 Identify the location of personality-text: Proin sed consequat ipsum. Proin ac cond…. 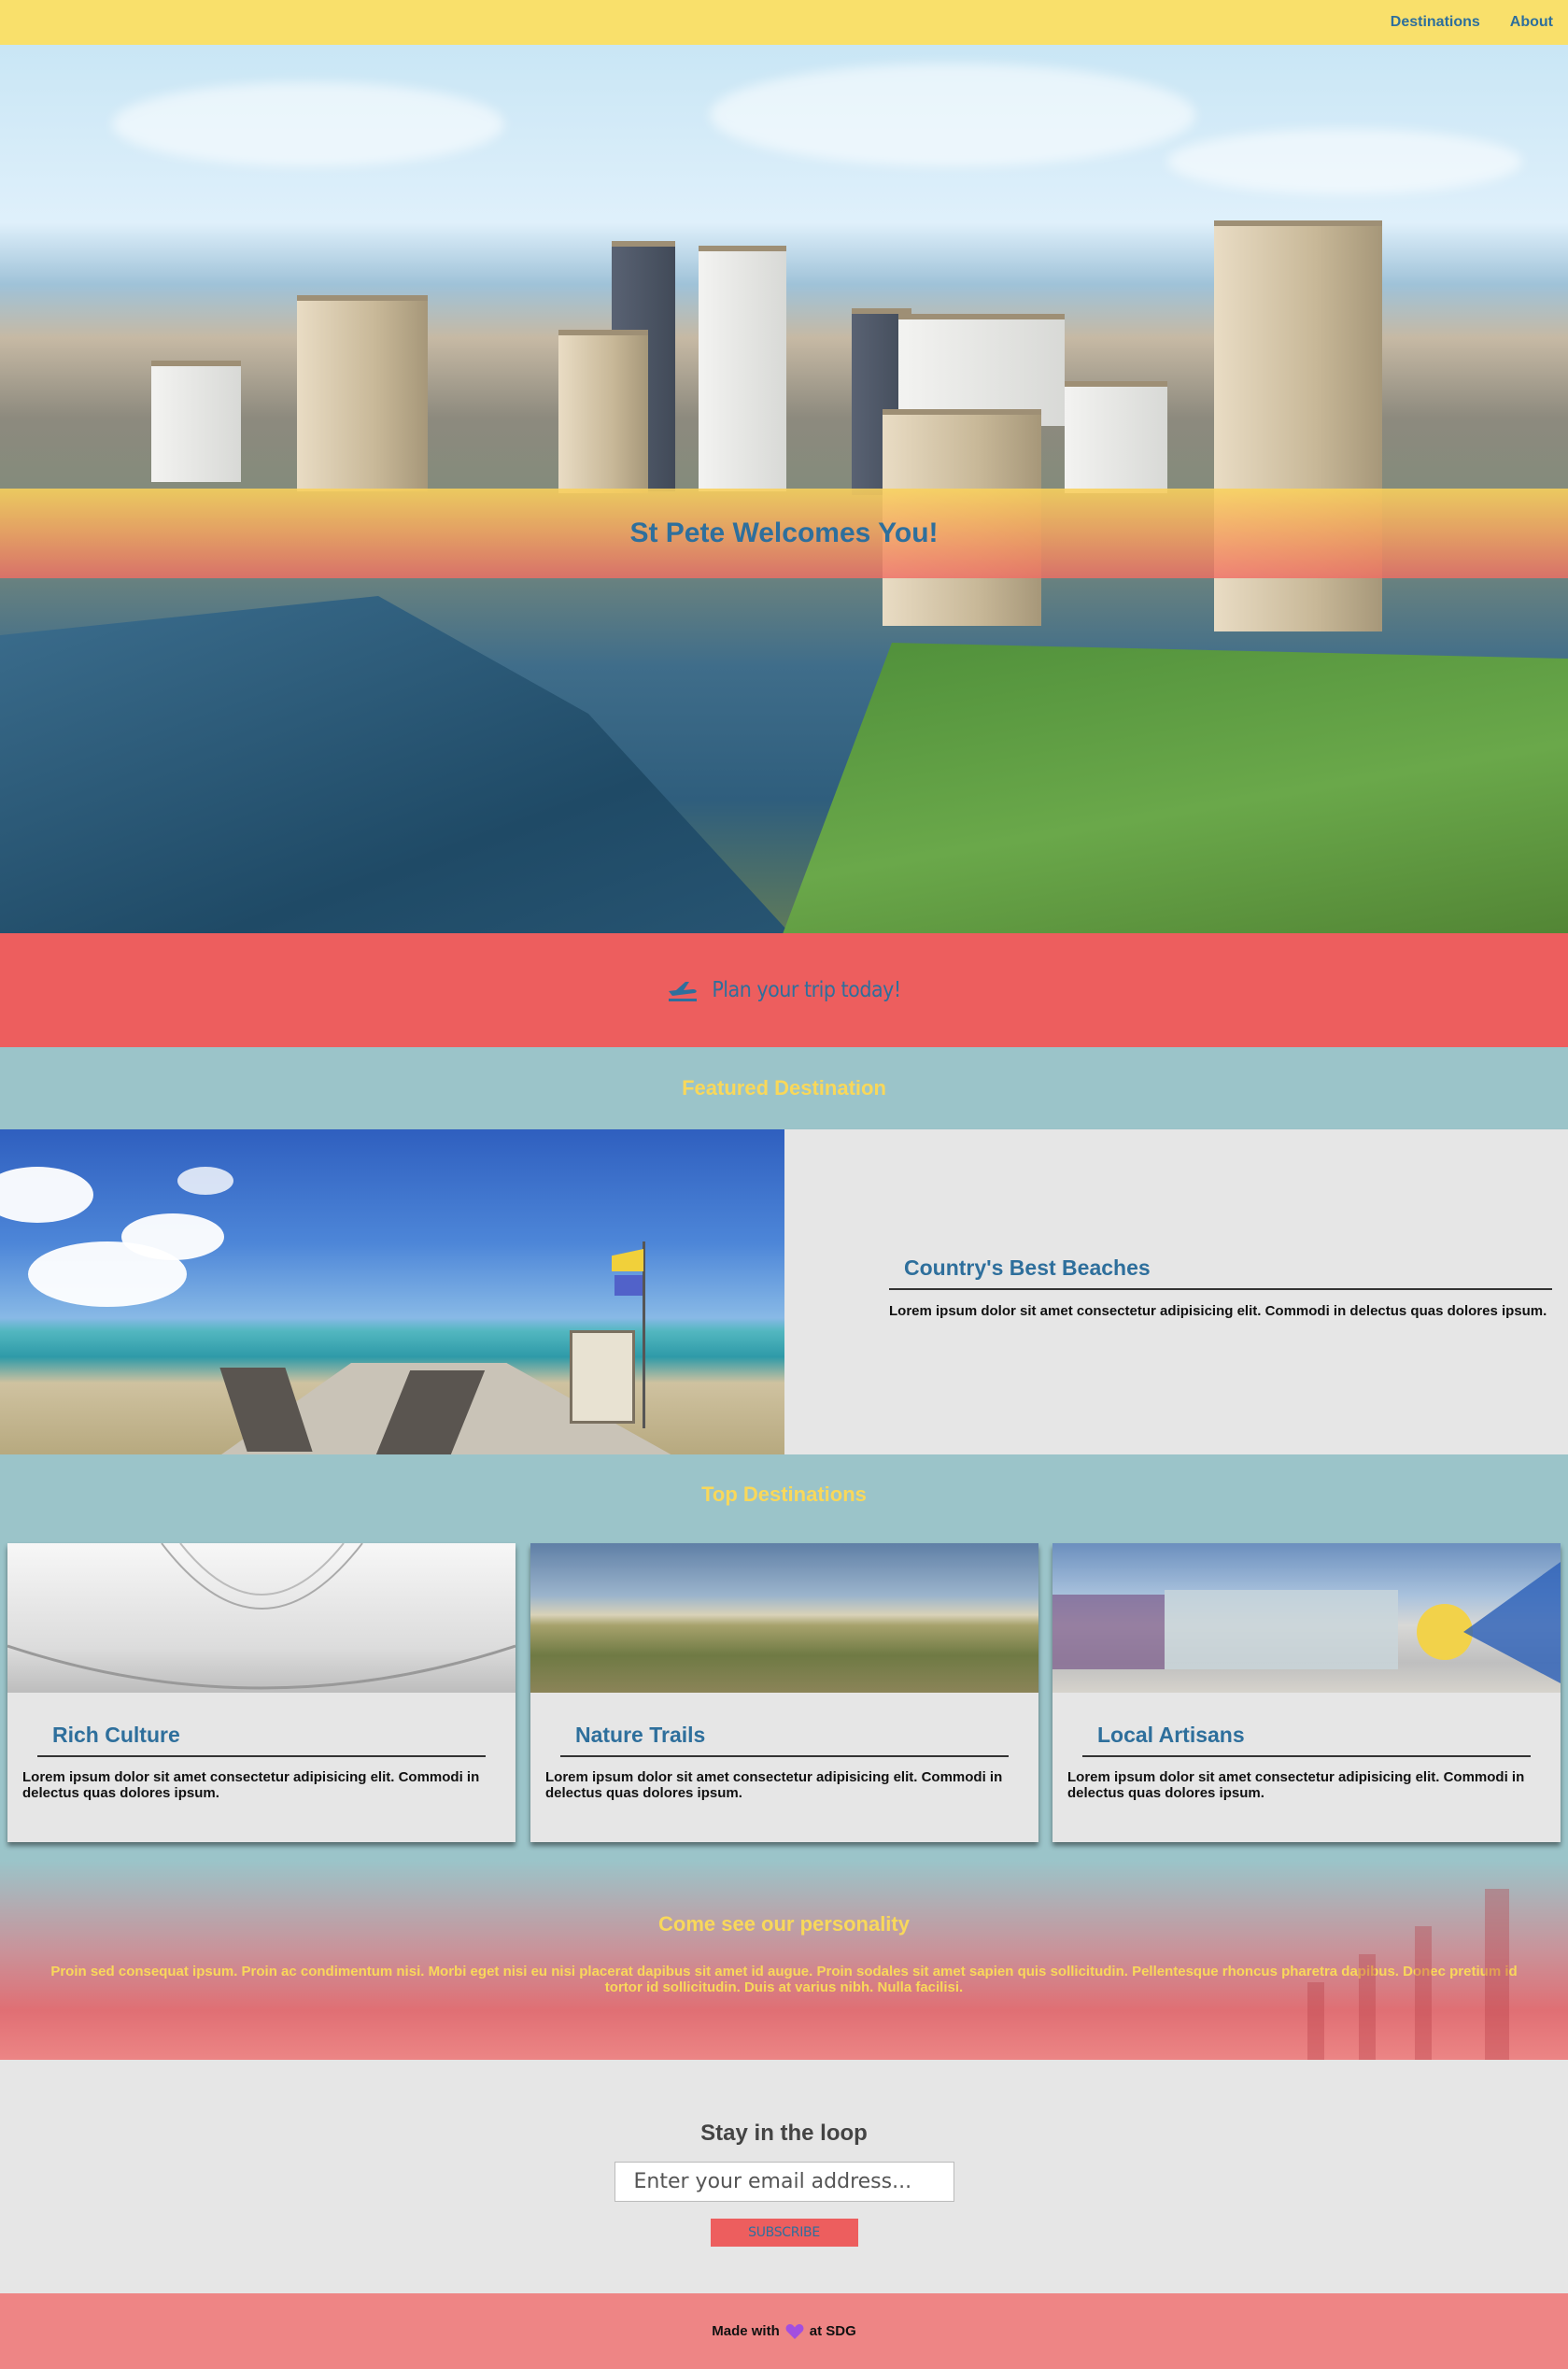
(784, 1979).